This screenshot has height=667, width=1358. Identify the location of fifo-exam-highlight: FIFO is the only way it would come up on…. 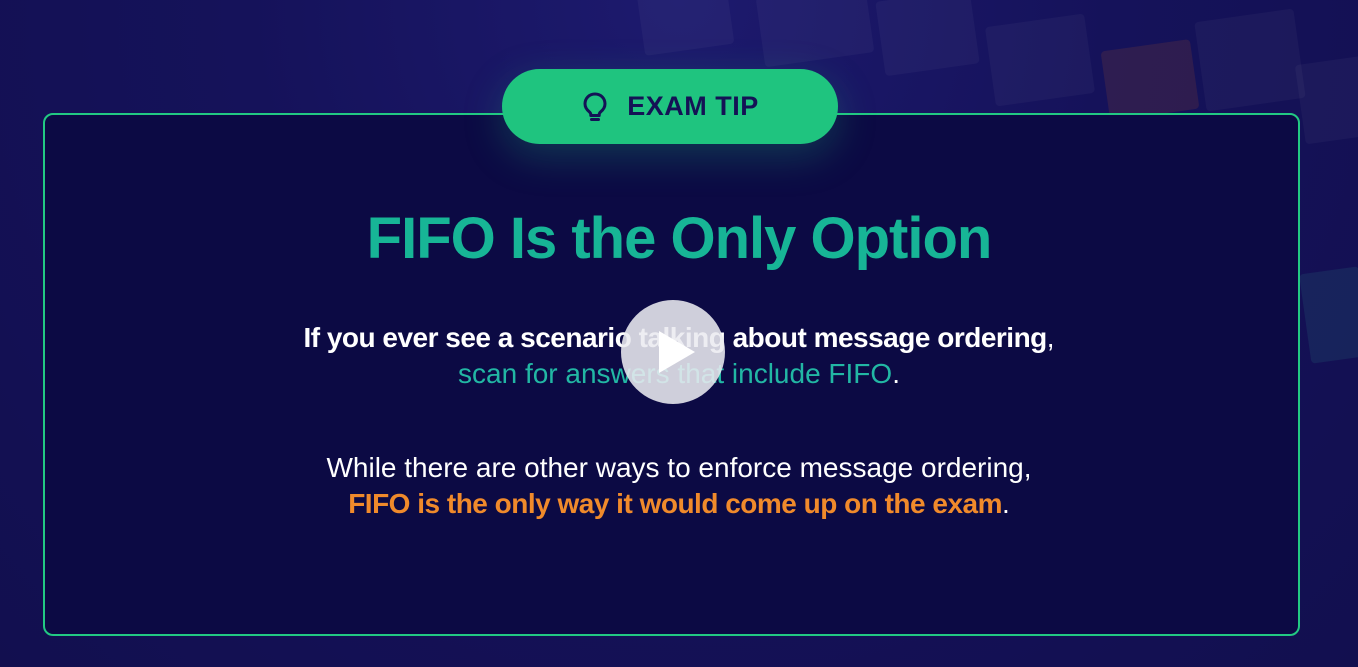
(675, 503).